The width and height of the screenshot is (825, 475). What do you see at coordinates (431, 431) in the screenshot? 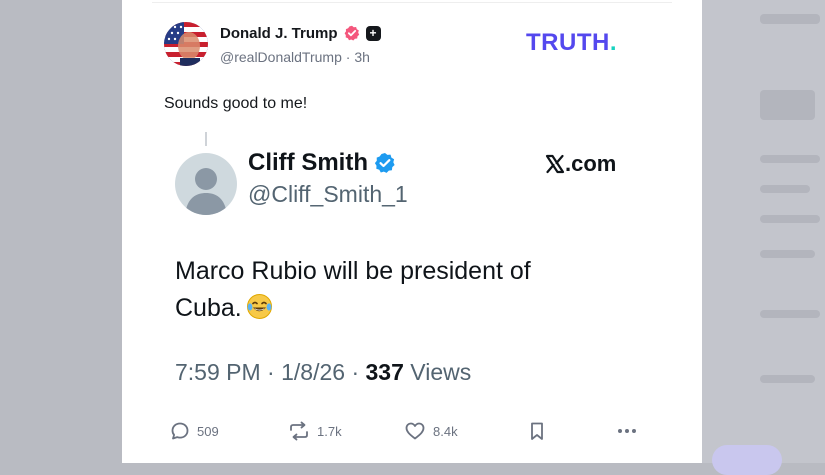
I see `like-button: 8.4k` at bounding box center [431, 431].